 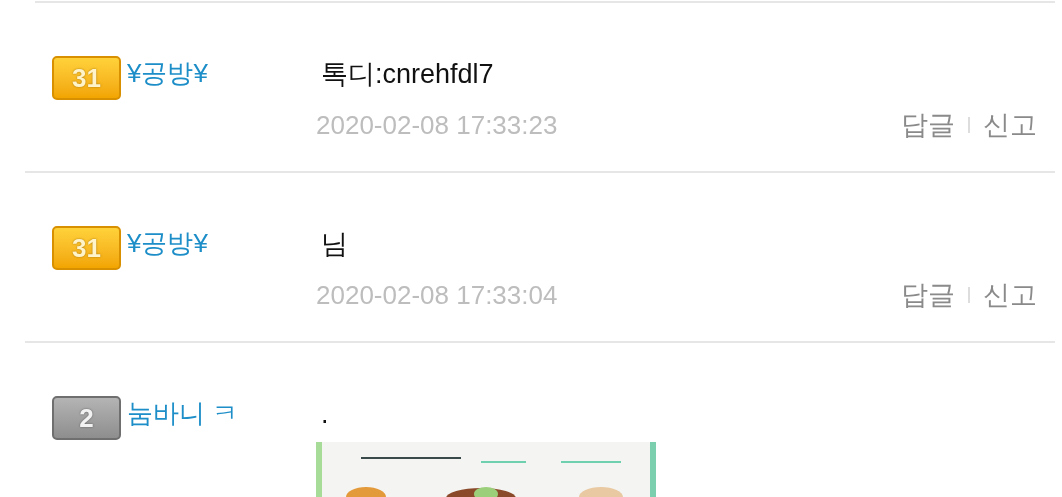 What do you see at coordinates (324, 414) in the screenshot?
I see `comment-text: .` at bounding box center [324, 414].